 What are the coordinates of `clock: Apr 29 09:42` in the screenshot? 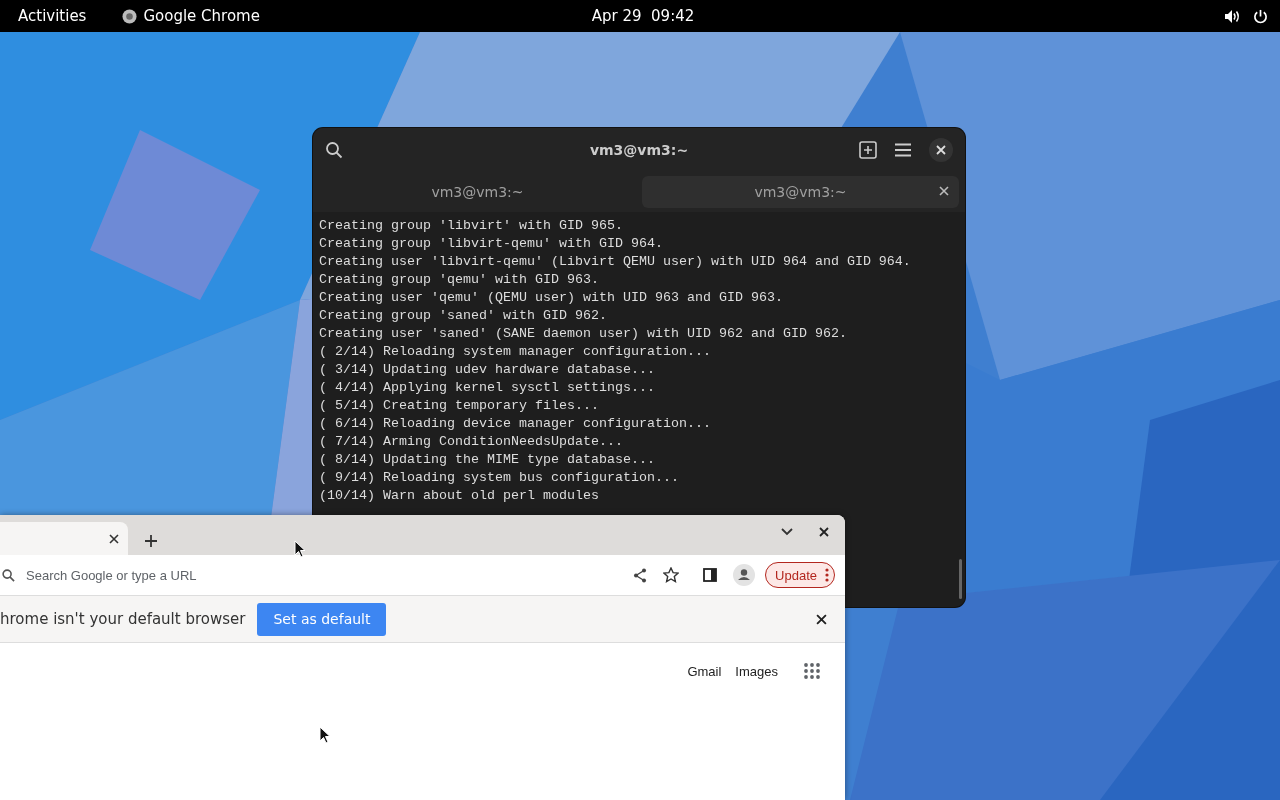 It's located at (643, 16).